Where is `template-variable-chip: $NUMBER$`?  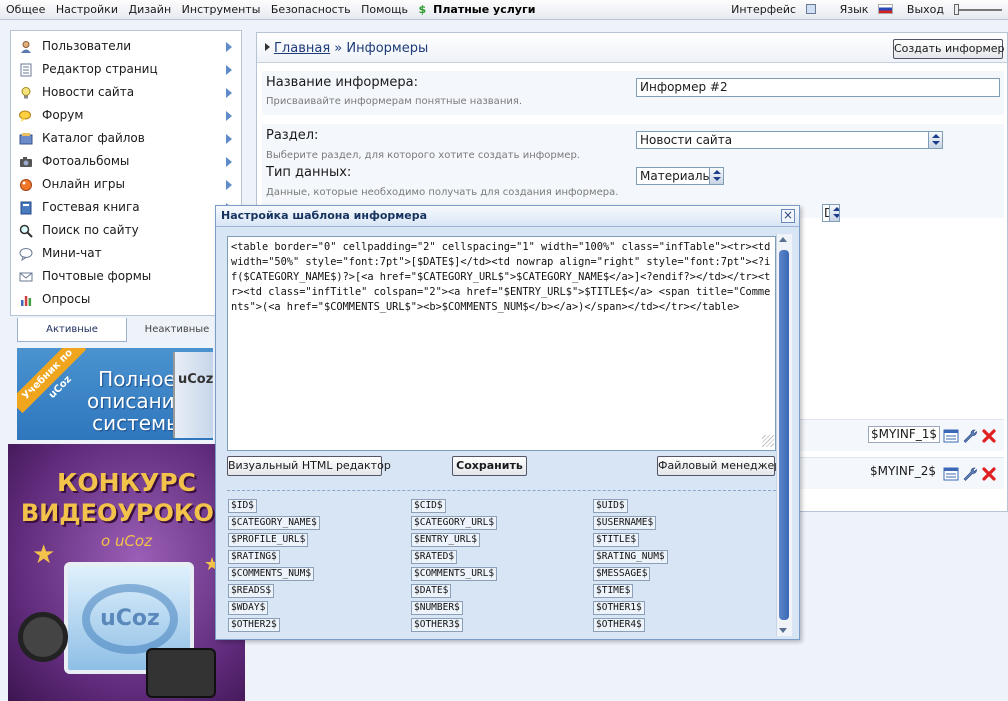
template-variable-chip: $NUMBER$ is located at coordinates (437, 608).